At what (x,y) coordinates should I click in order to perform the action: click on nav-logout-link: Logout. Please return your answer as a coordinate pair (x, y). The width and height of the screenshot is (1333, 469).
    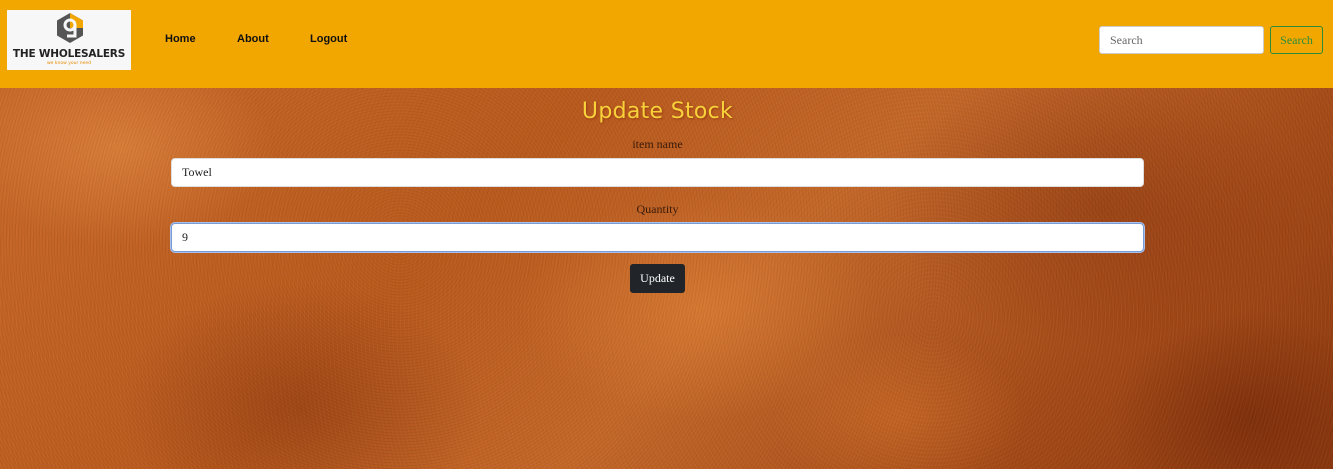
    Looking at the image, I should click on (328, 39).